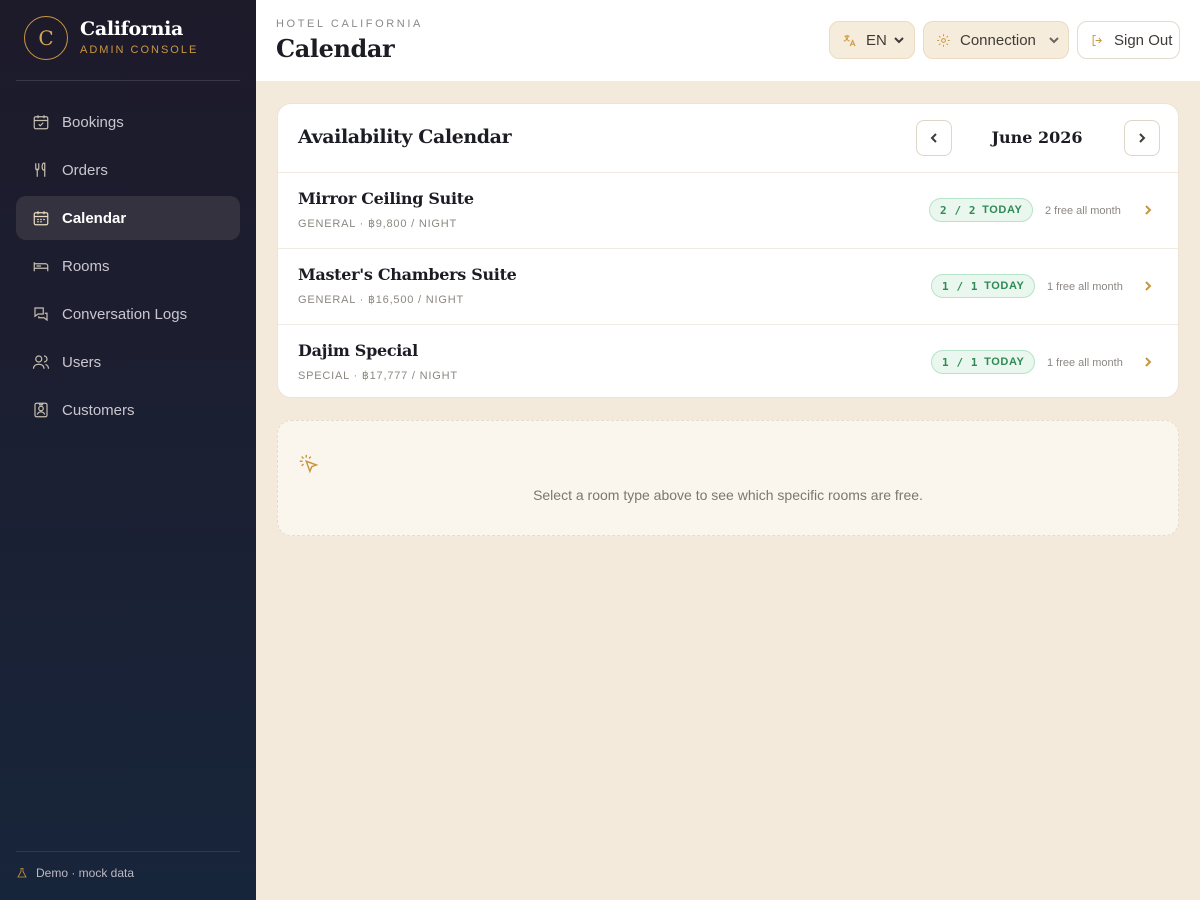  I want to click on sidebar-item-users: Users, so click(128, 362).